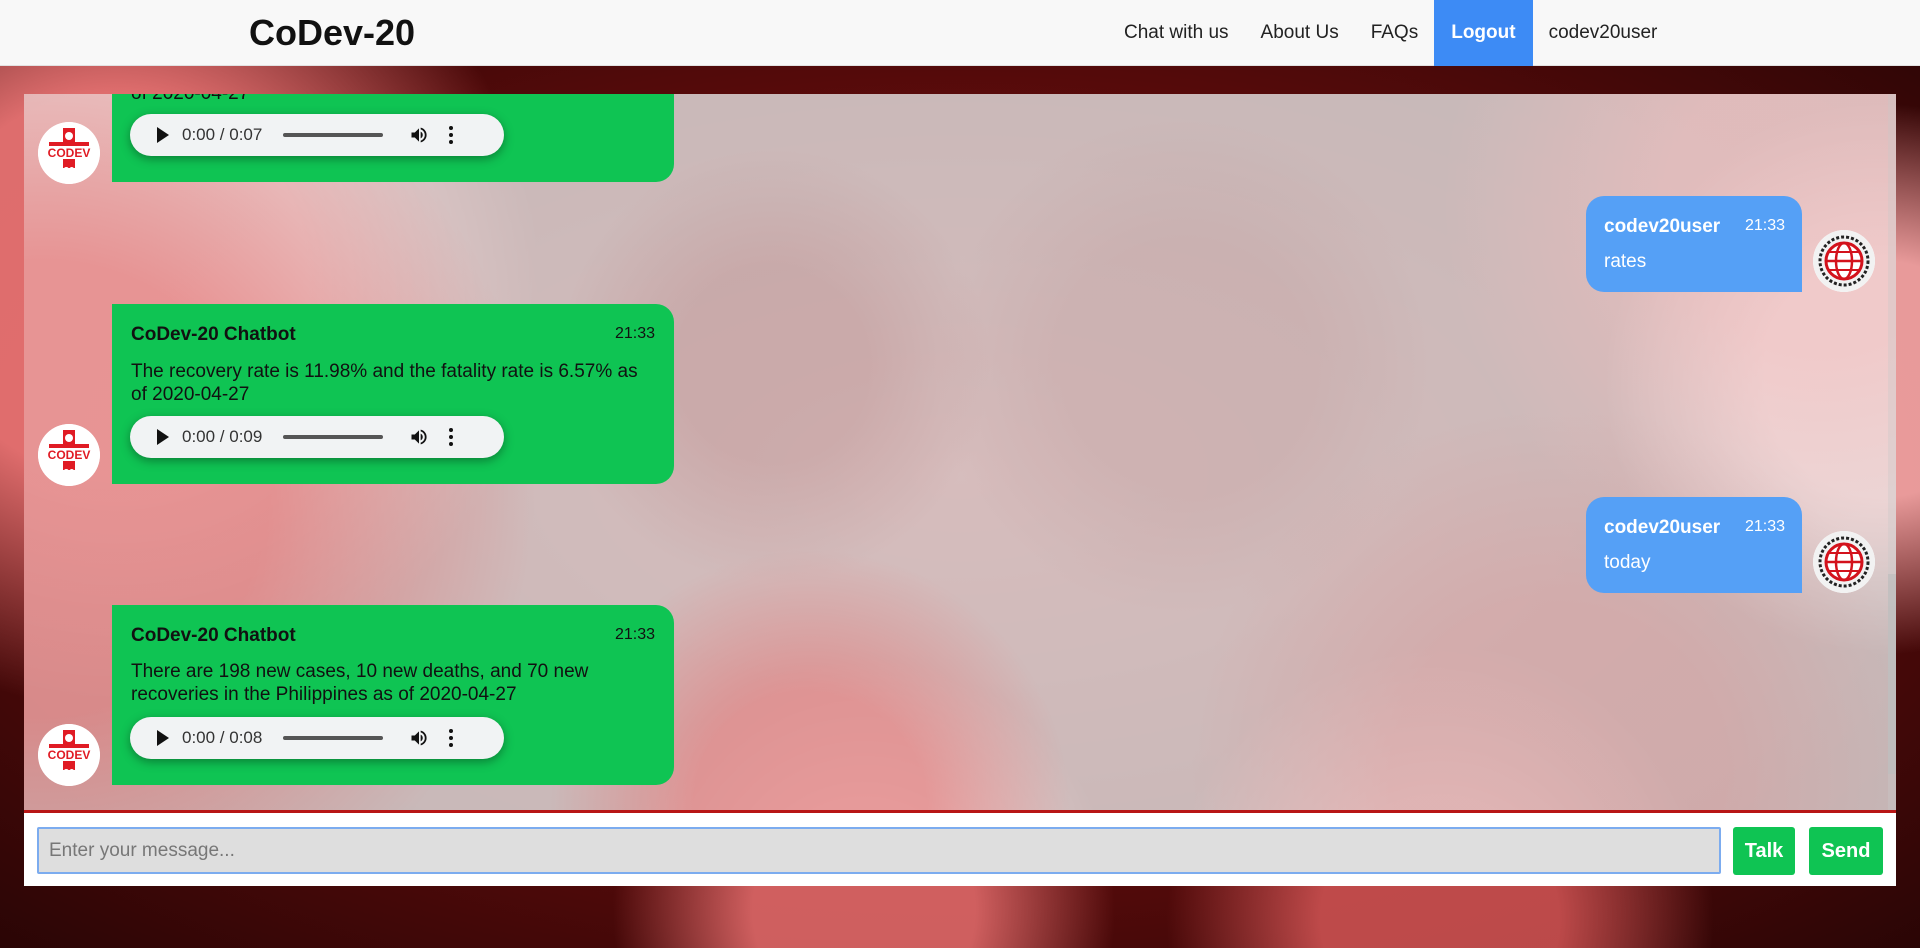  I want to click on chatbot-message-bubble: of 2020-04-27 0:00 / 0:07, so click(393, 138).